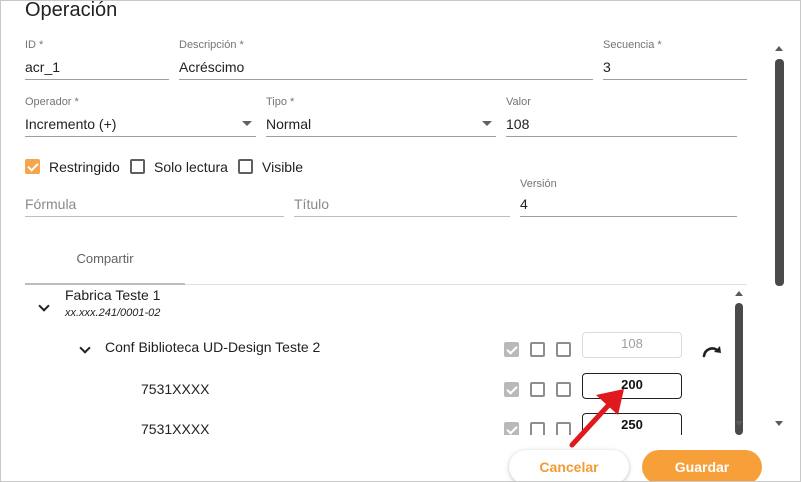 This screenshot has height=482, width=801. What do you see at coordinates (621, 136) in the screenshot?
I see `valor-underline` at bounding box center [621, 136].